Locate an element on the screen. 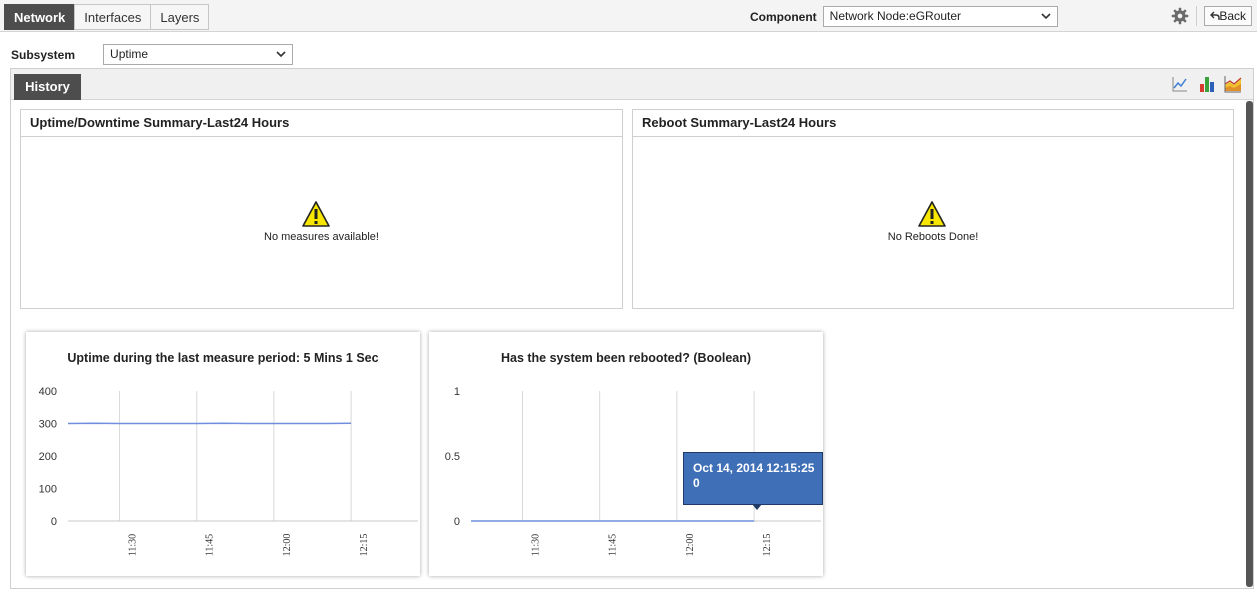 The width and height of the screenshot is (1257, 590). y-tick-label: 400 is located at coordinates (48, 392).